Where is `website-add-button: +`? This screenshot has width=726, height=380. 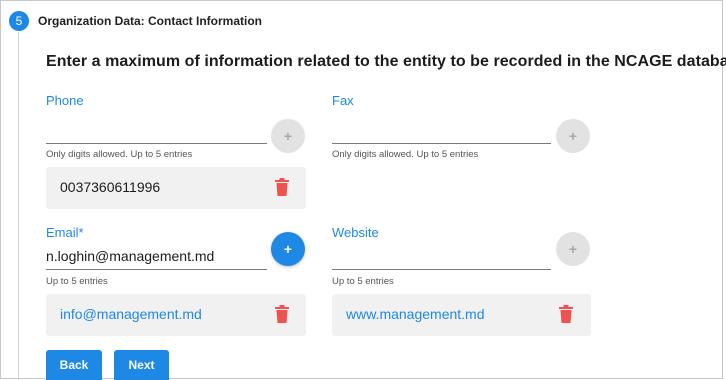
website-add-button: + is located at coordinates (573, 249).